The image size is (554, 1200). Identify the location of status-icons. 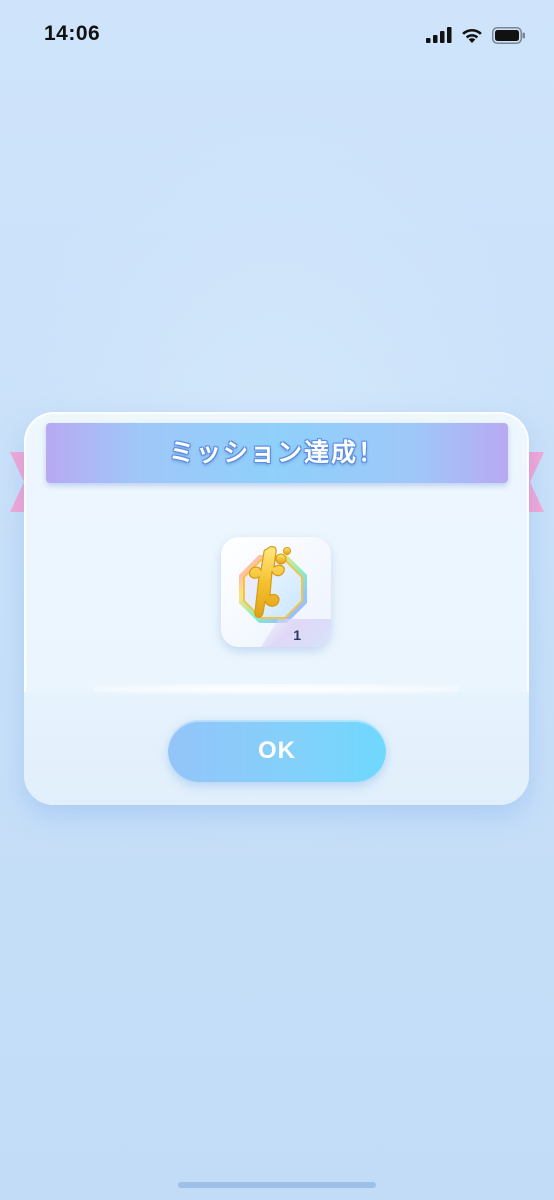
(476, 35).